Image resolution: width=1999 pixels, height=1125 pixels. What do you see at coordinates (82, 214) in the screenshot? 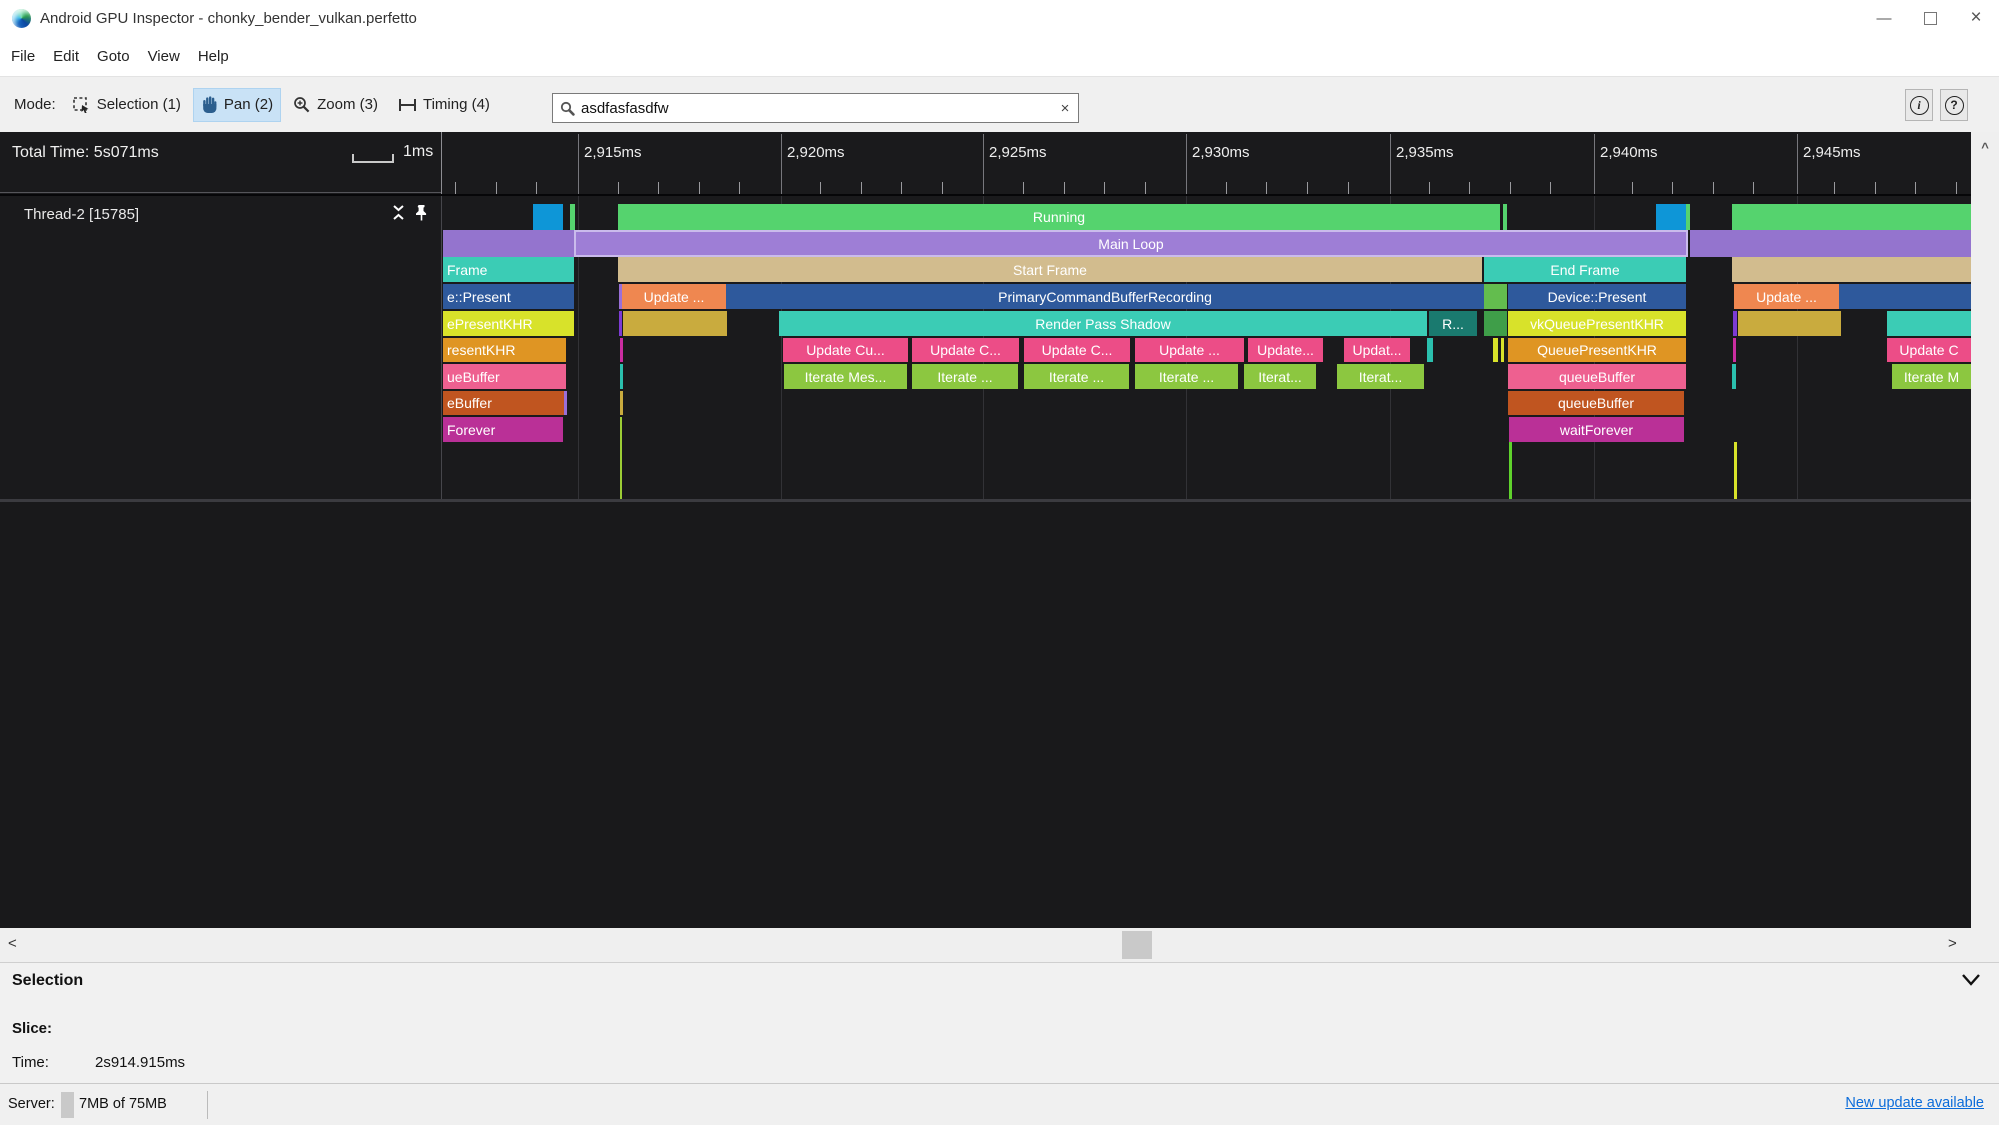
I see `track-name-label: Thread-2 [15785]` at bounding box center [82, 214].